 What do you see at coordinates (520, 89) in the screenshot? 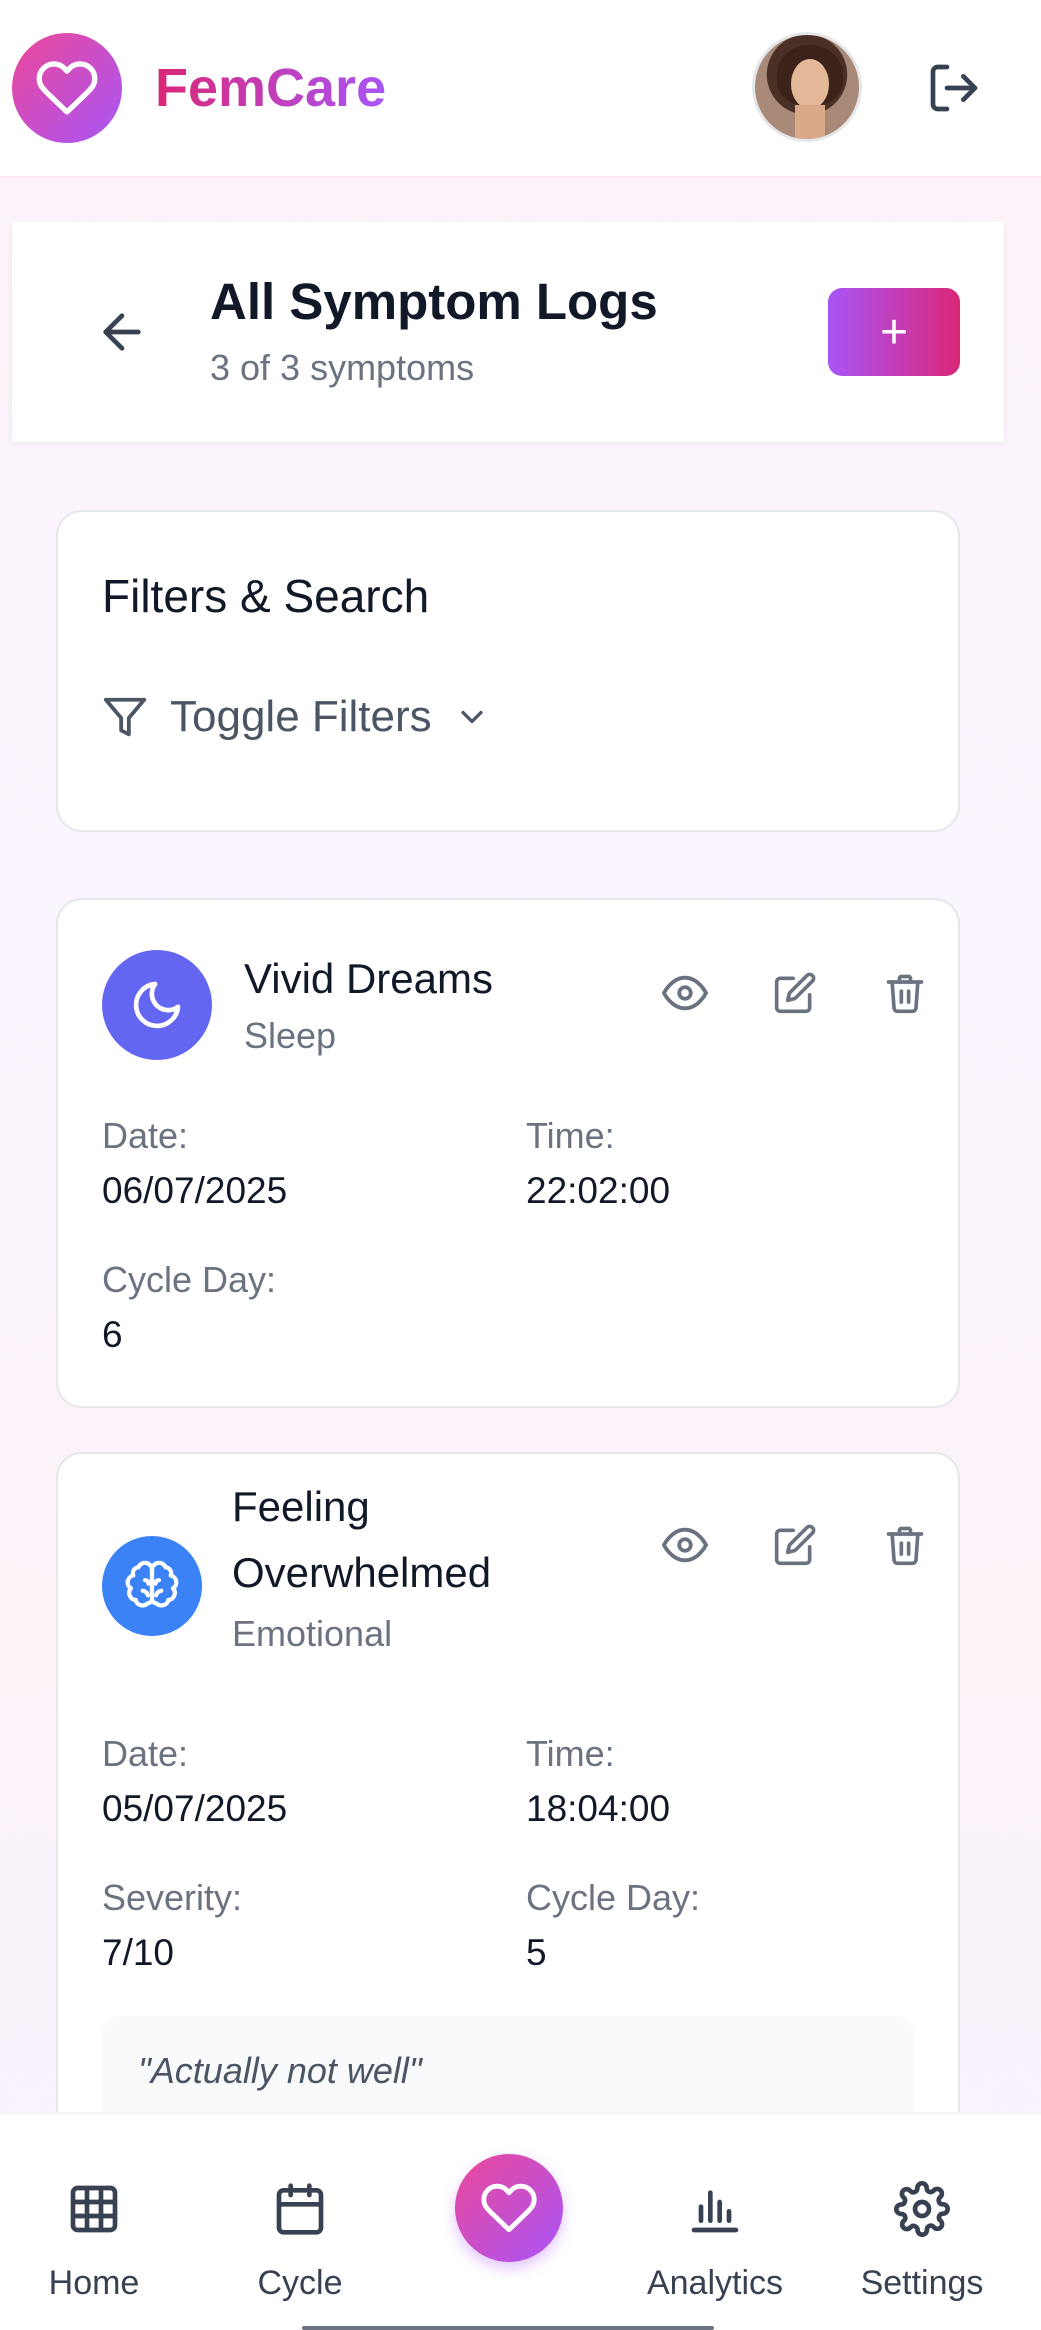
I see `app-header: FemCare` at bounding box center [520, 89].